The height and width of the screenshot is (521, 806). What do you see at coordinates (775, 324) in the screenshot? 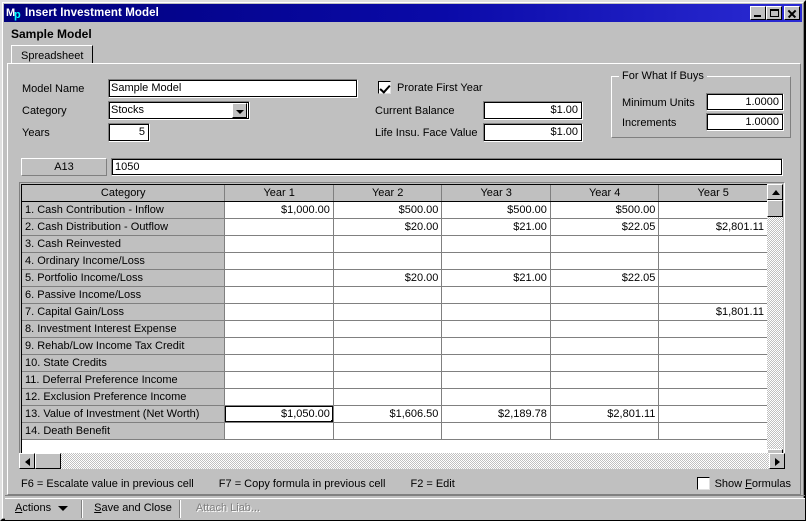
I see `vertical-scrollbar` at bounding box center [775, 324].